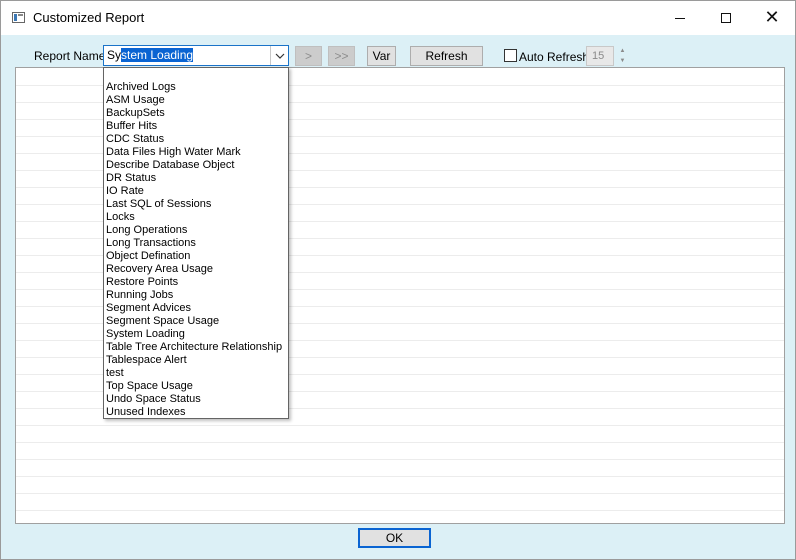 The width and height of the screenshot is (796, 560). Describe the element at coordinates (193, 373) in the screenshot. I see `dropdown-item: test` at that location.